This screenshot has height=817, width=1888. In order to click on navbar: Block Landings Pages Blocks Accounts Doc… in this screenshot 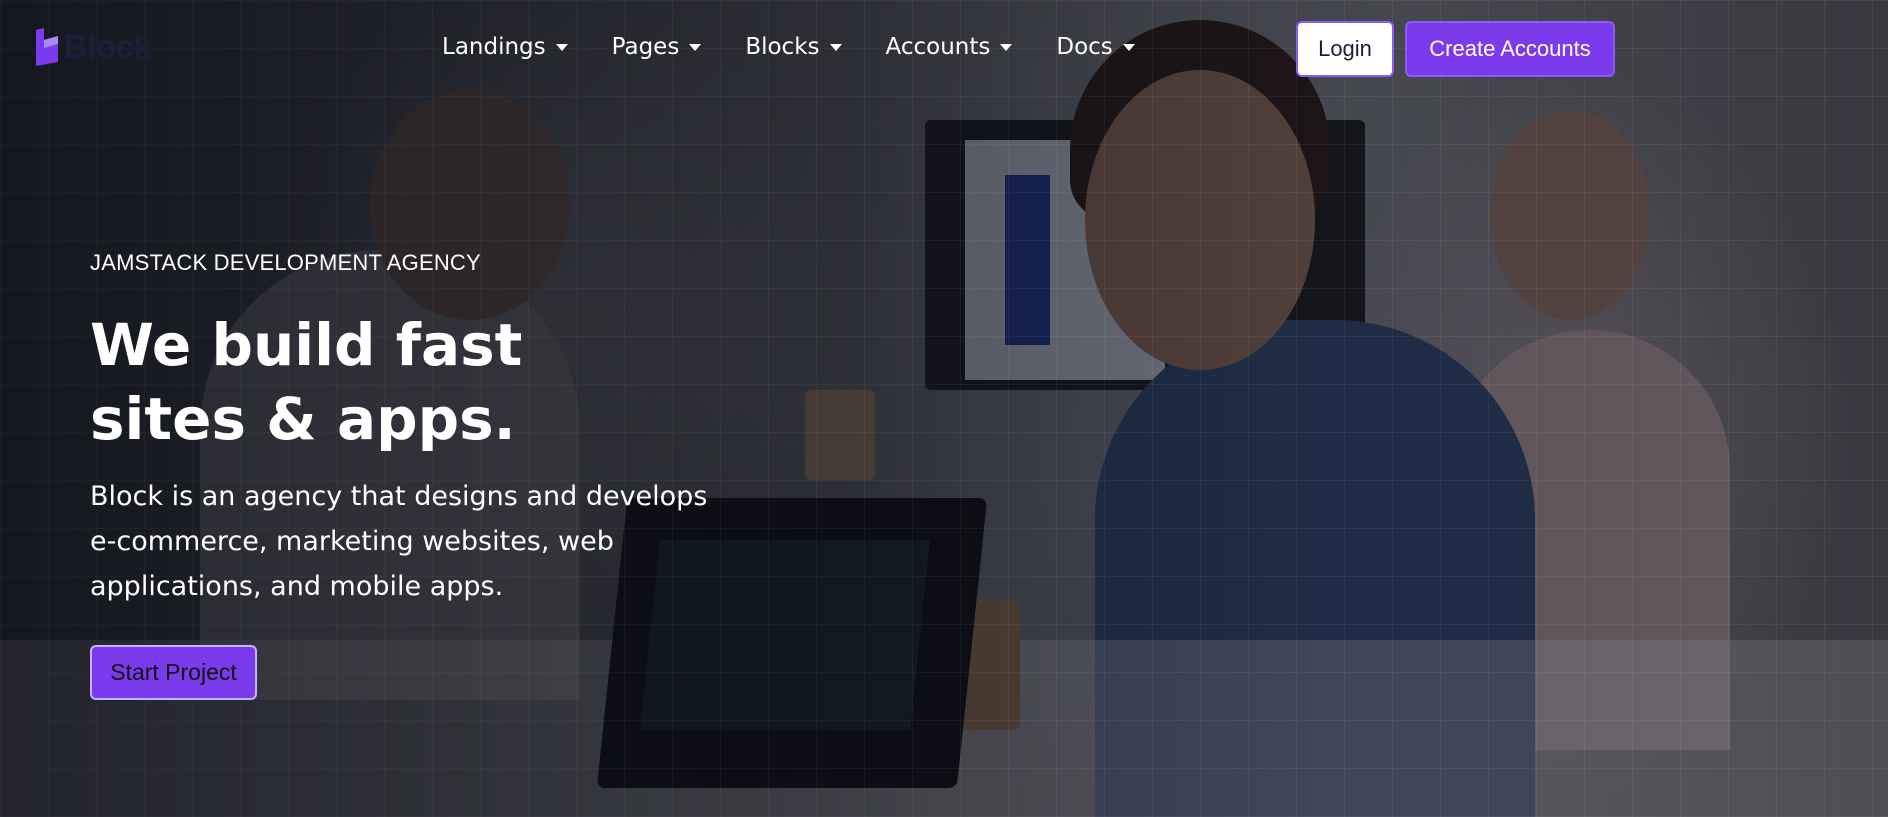, I will do `click(944, 50)`.